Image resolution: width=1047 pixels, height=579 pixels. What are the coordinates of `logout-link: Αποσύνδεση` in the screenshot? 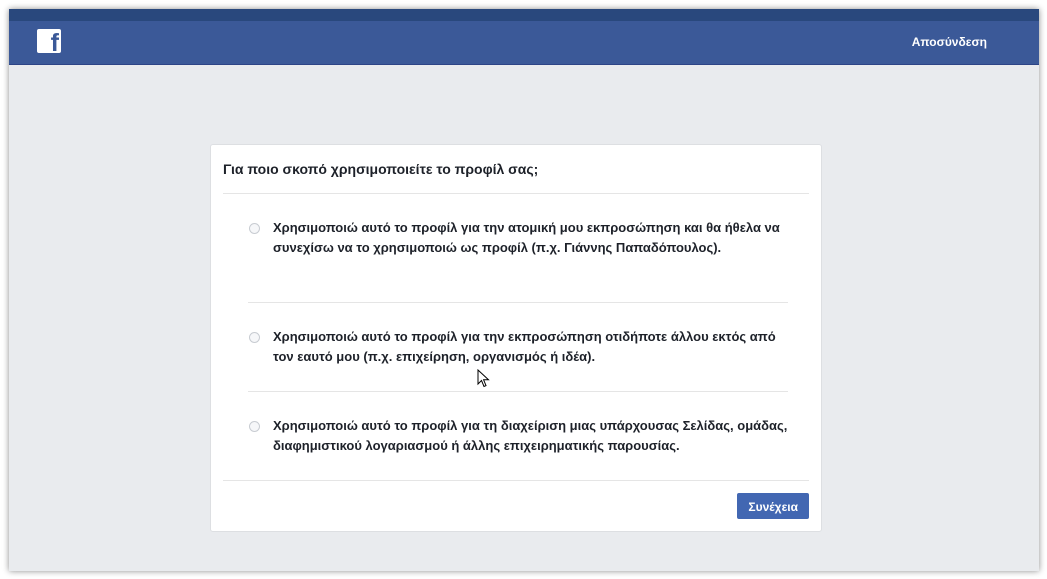 It's located at (949, 42).